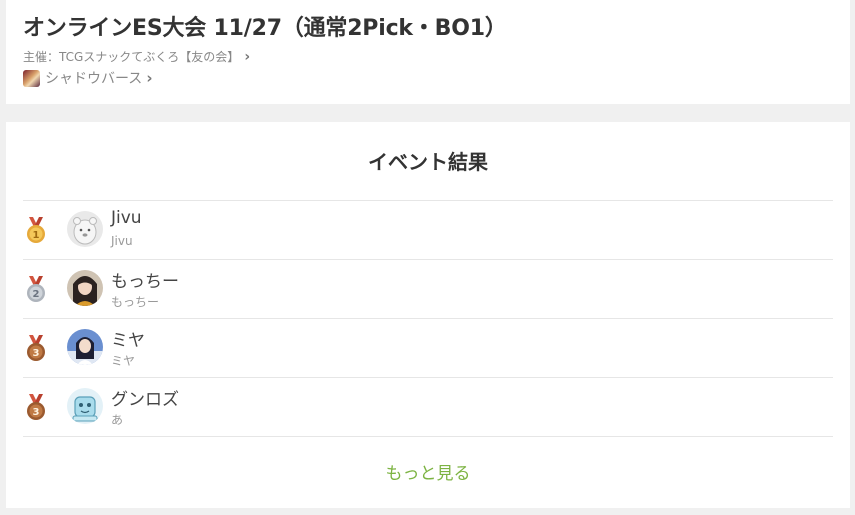 The image size is (855, 515). I want to click on player-id: もっちー, so click(135, 302).